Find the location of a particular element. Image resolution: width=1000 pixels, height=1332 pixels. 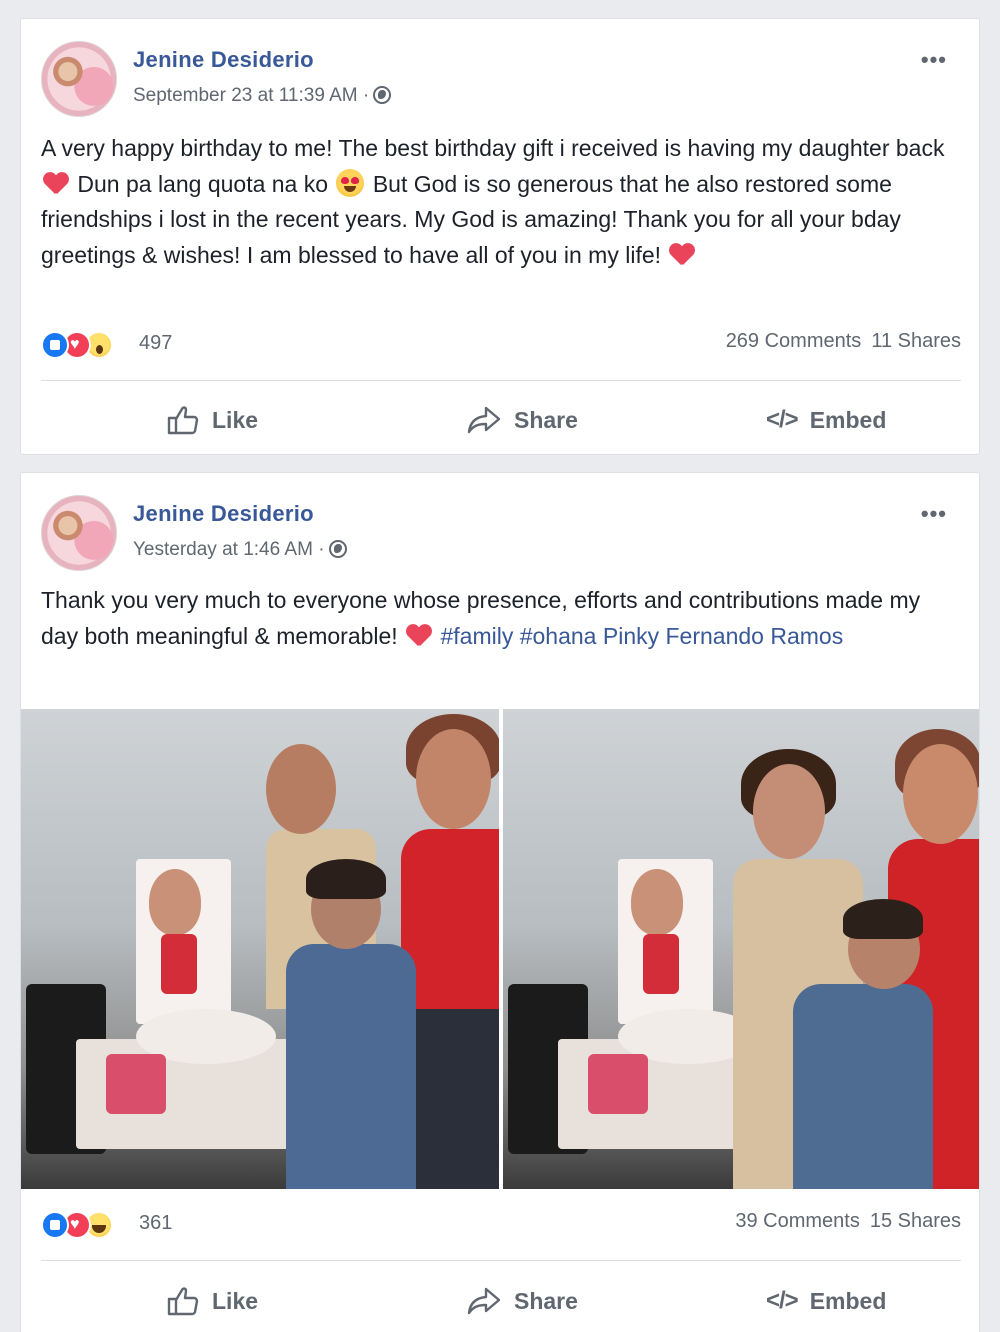

post-stats: 497 269 Comments 11 Shares is located at coordinates (501, 344).